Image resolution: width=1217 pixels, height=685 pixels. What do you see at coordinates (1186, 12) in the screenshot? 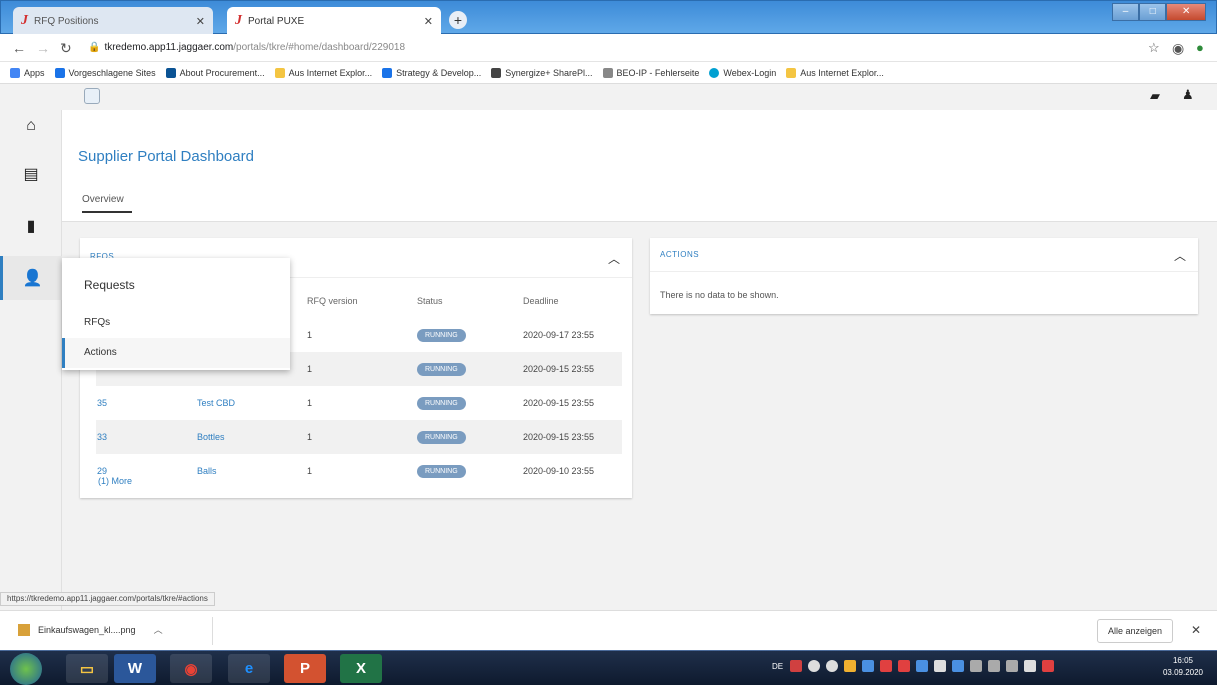
I see `window-close-button: ✕` at bounding box center [1186, 12].